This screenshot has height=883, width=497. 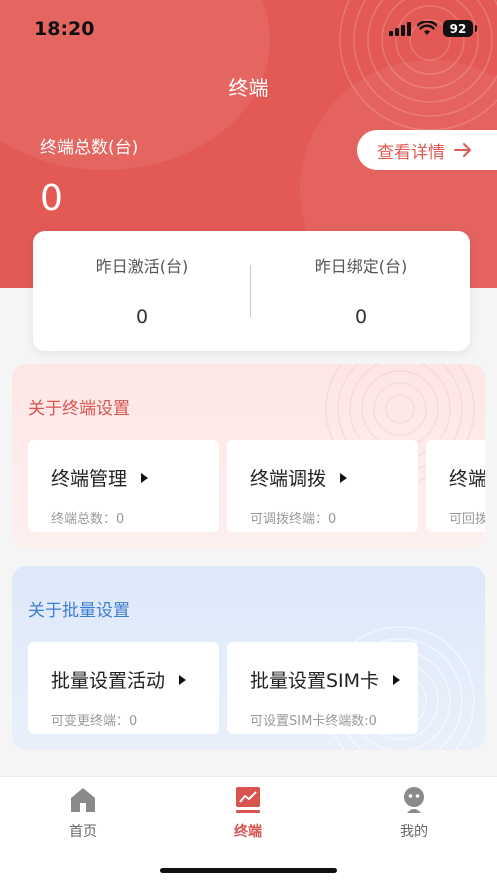 What do you see at coordinates (79, 611) in the screenshot?
I see `section-title: 关于批量设置` at bounding box center [79, 611].